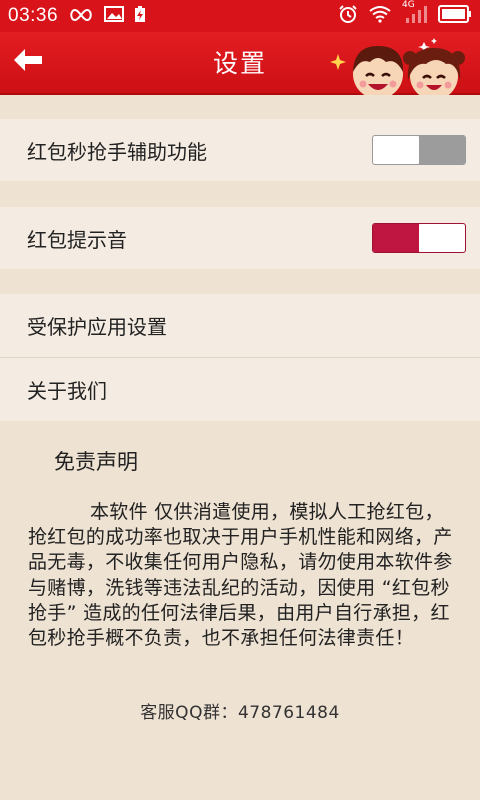 Image resolution: width=480 pixels, height=800 pixels. What do you see at coordinates (240, 150) in the screenshot?
I see `assist-row: 红包秒抢手辅助功能` at bounding box center [240, 150].